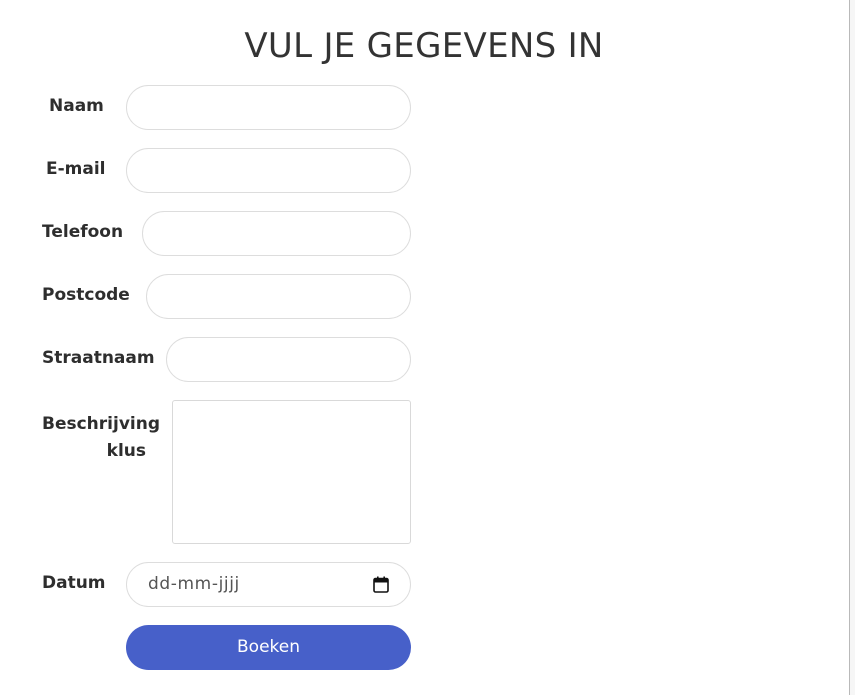 This screenshot has height=695, width=855. I want to click on naam-label: Naam, so click(76, 106).